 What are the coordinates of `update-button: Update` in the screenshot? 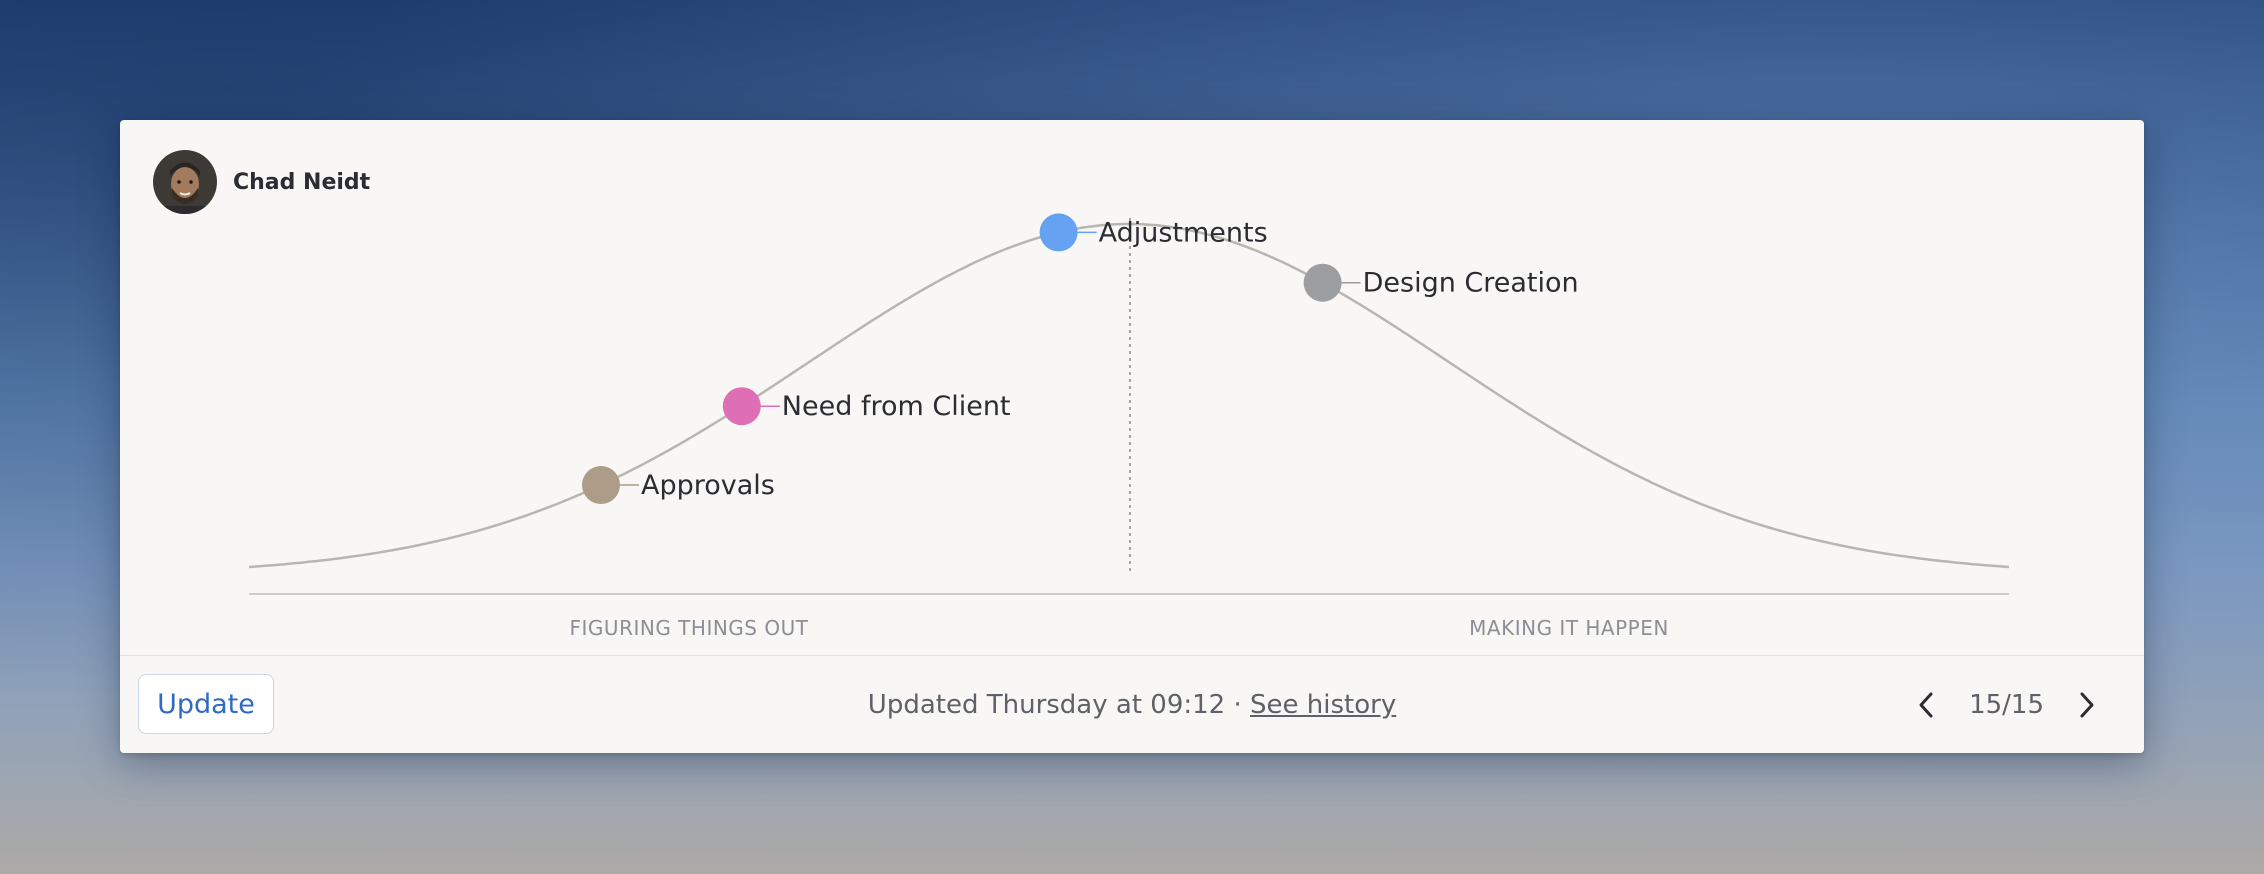 It's located at (206, 704).